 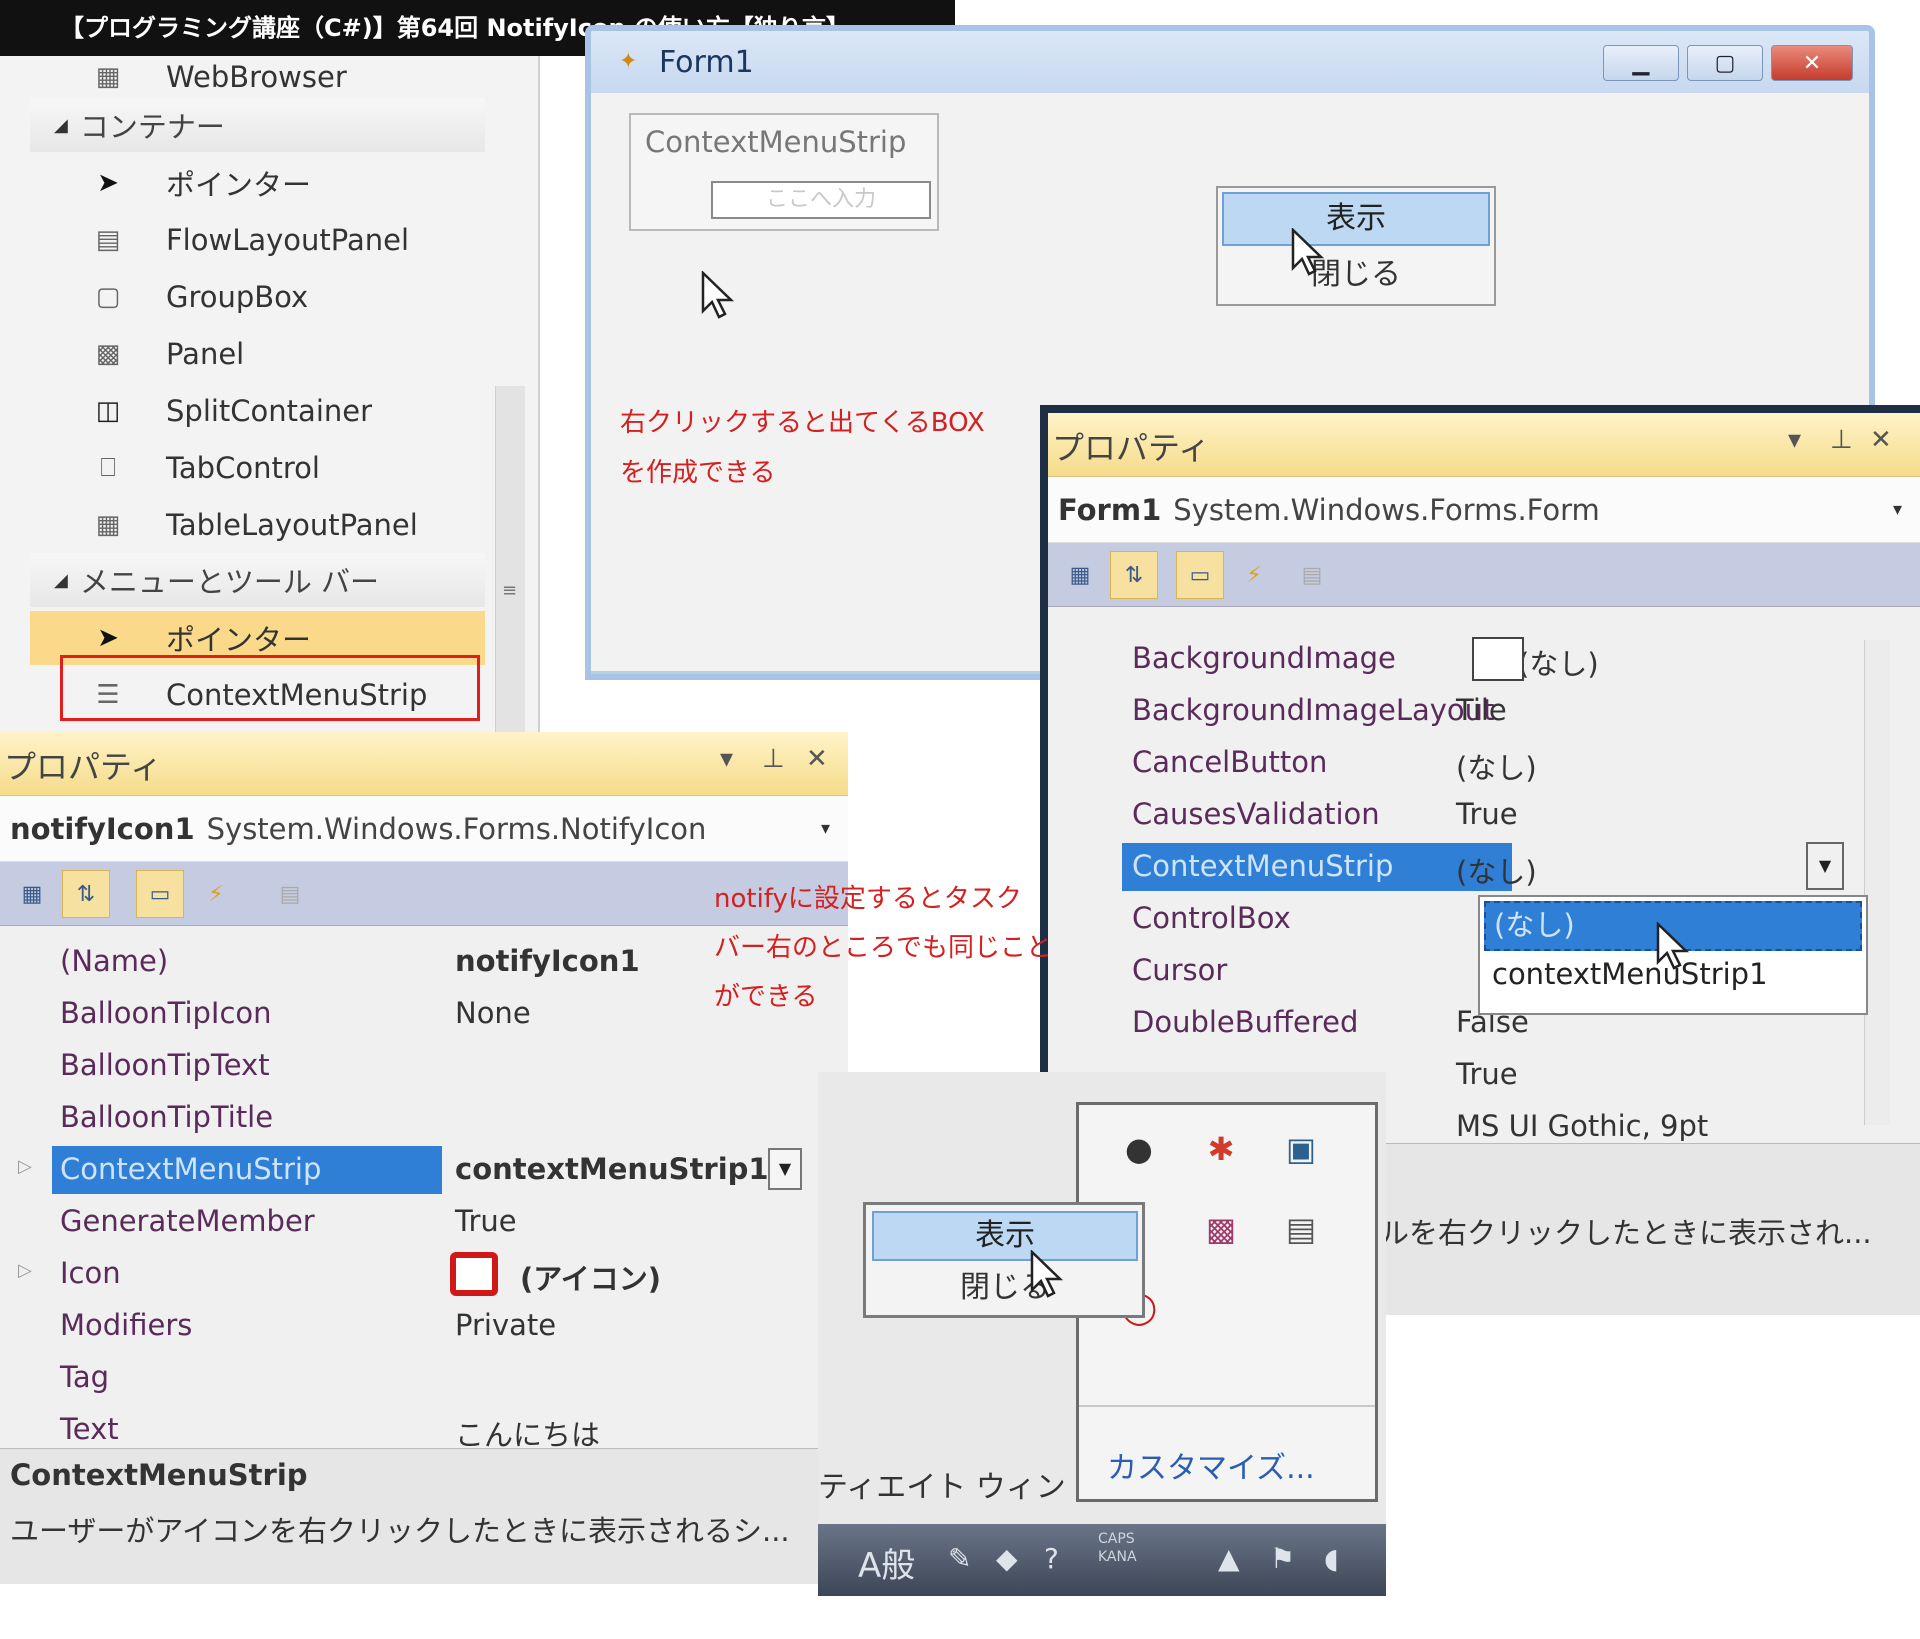 I want to click on show-hidden-icons-button: ▲, so click(x=1229, y=1558).